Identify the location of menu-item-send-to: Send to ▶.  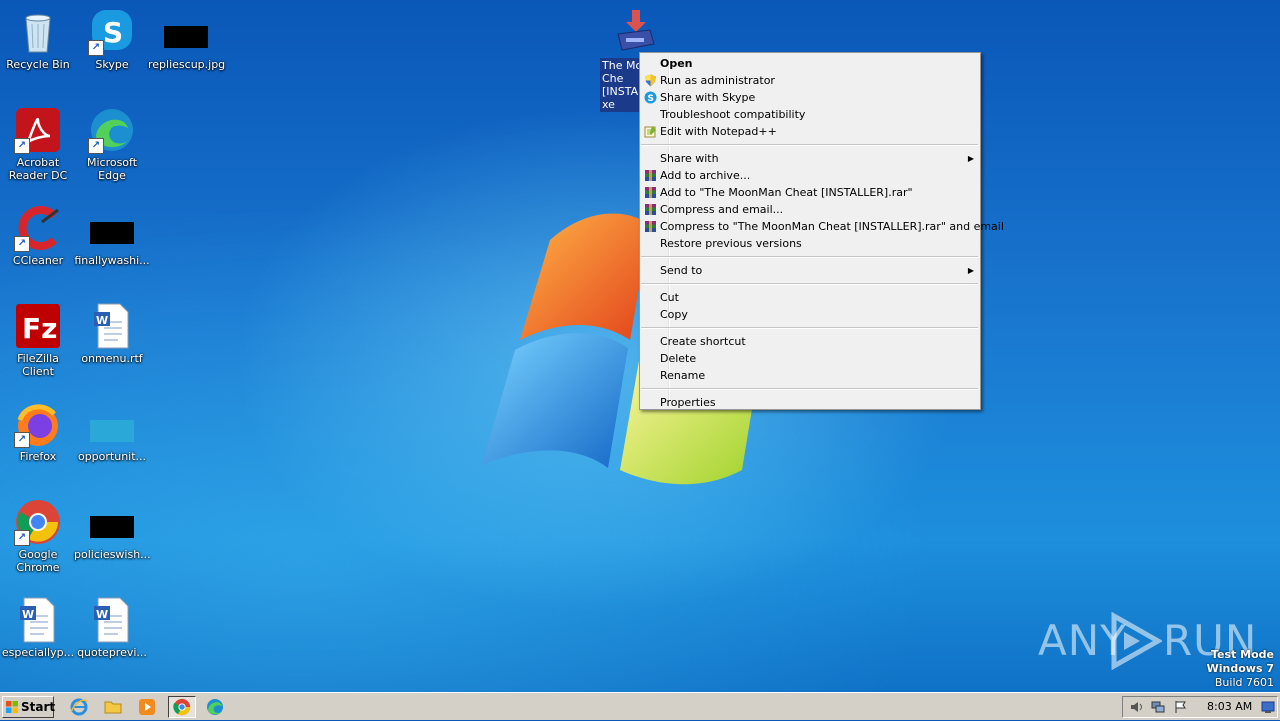
(810, 270).